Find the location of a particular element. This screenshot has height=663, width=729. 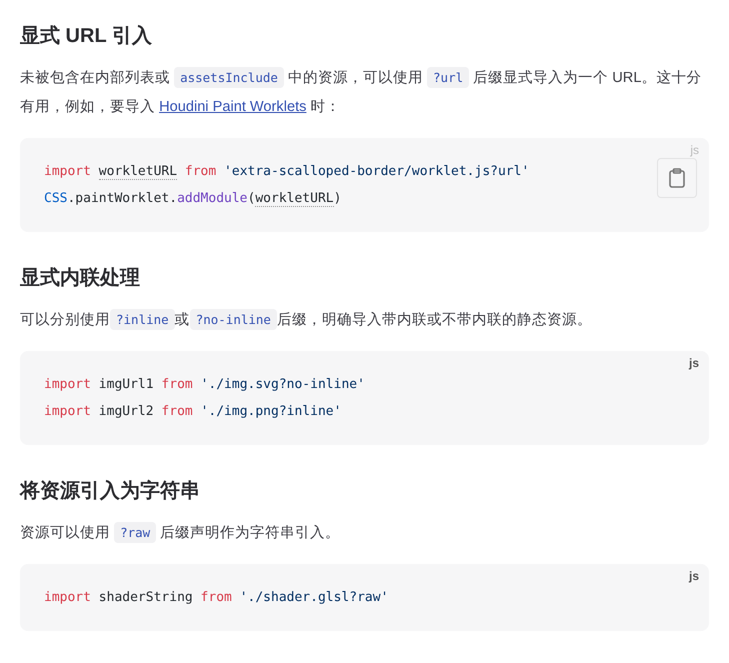

clipboard-icon is located at coordinates (677, 178).